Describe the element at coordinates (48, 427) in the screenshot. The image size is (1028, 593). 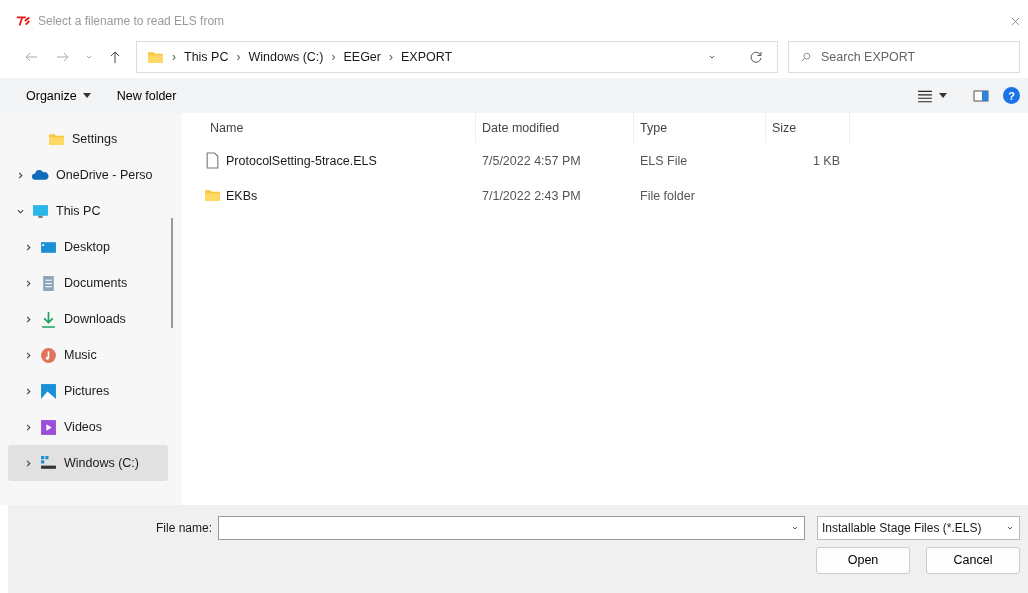
I see `video-icon` at that location.